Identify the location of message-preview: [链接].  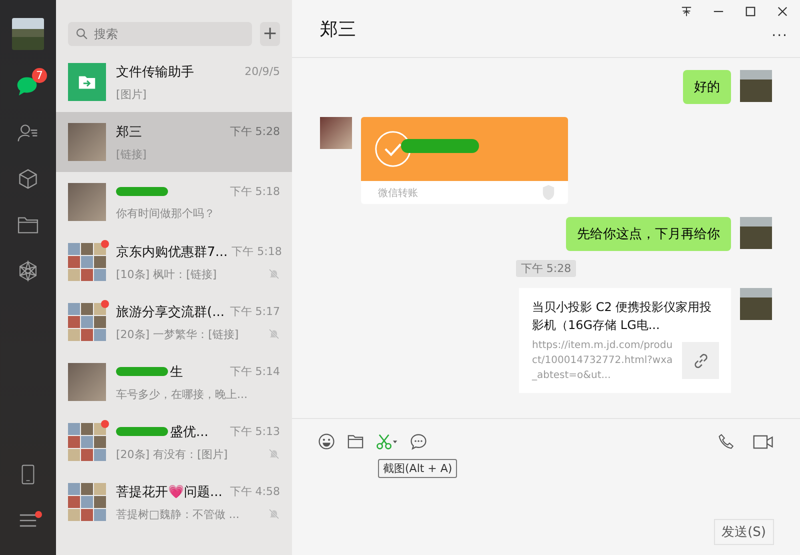
(131, 154).